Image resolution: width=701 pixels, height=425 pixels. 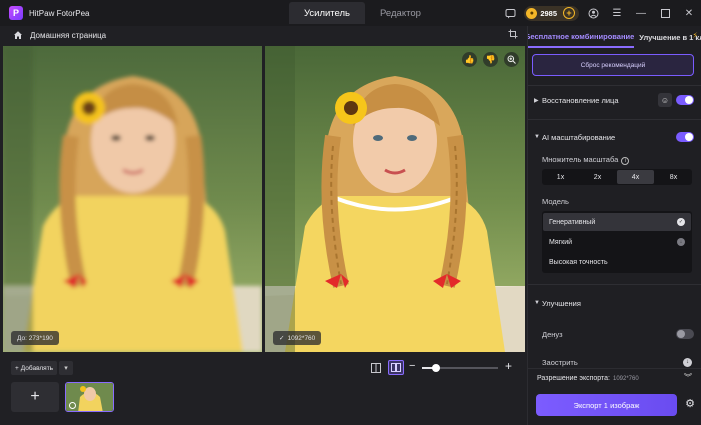 I want to click on zoom-slider-knob, so click(x=435, y=368).